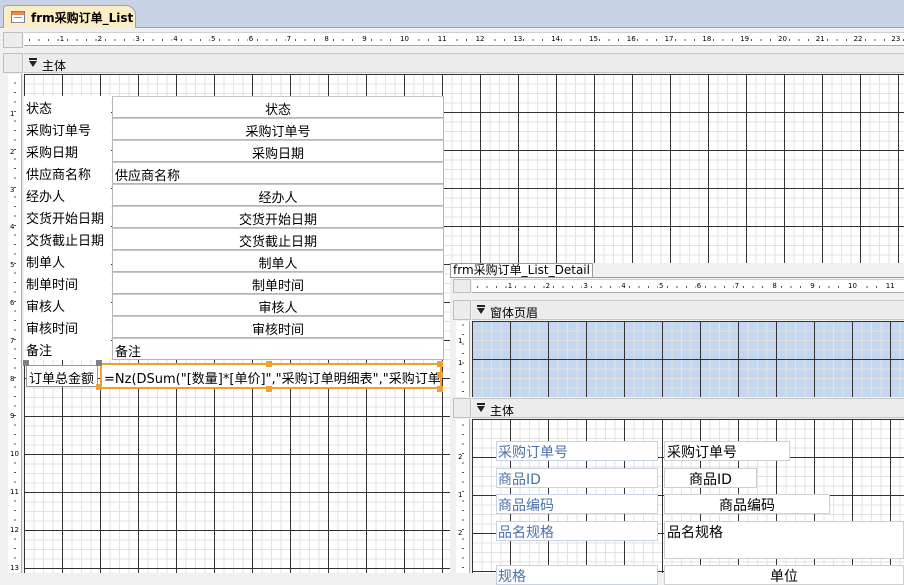 The image size is (904, 585). What do you see at coordinates (278, 349) in the screenshot?
I see `field-textbox: 备注` at bounding box center [278, 349].